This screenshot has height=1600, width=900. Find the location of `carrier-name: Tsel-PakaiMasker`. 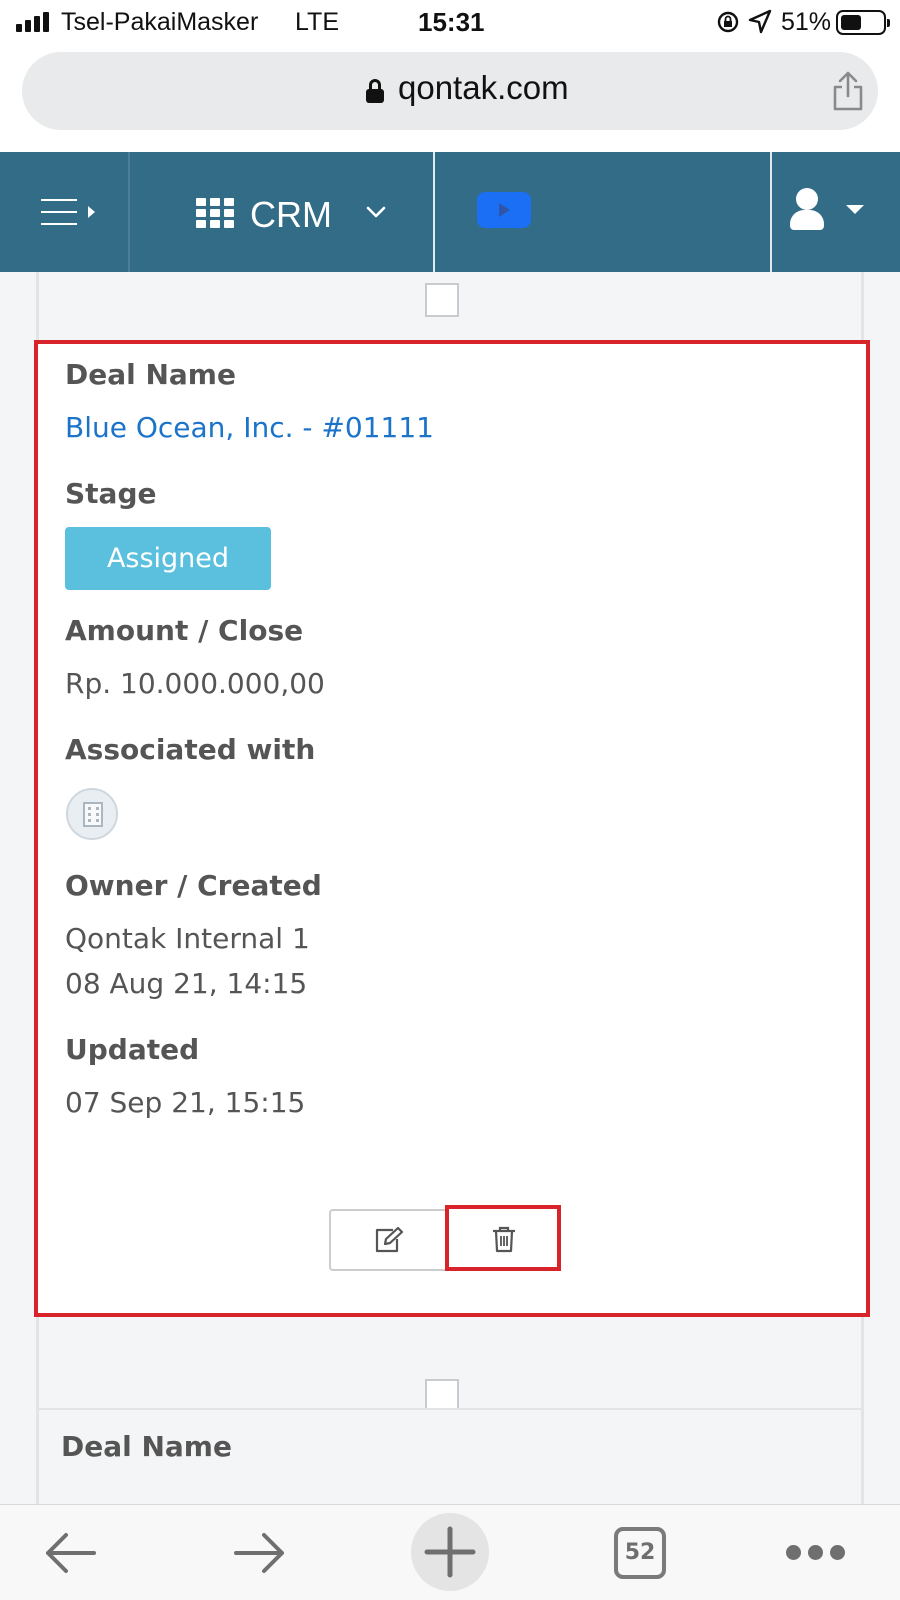

carrier-name: Tsel-PakaiMasker is located at coordinates (160, 22).